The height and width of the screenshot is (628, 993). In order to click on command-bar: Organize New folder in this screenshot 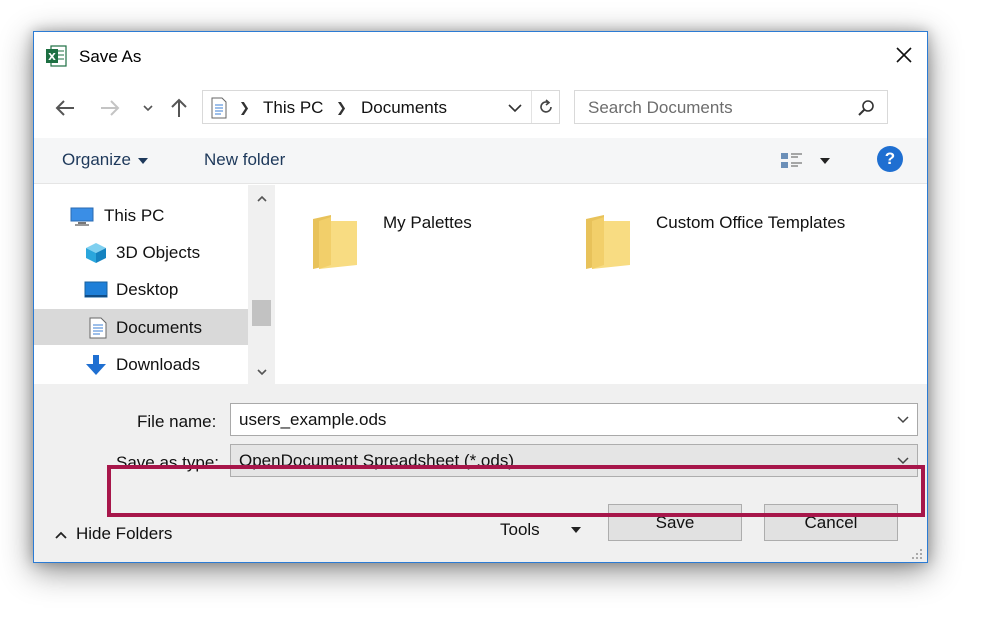, I will do `click(480, 161)`.